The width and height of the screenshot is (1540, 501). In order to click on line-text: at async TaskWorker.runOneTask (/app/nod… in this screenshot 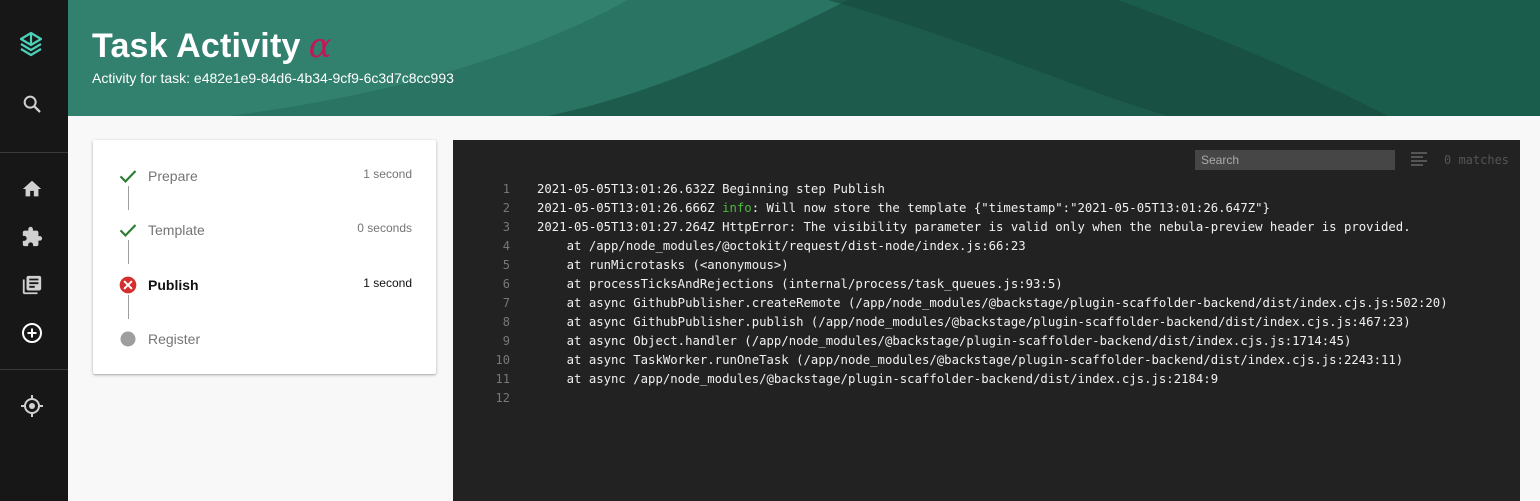, I will do `click(970, 360)`.